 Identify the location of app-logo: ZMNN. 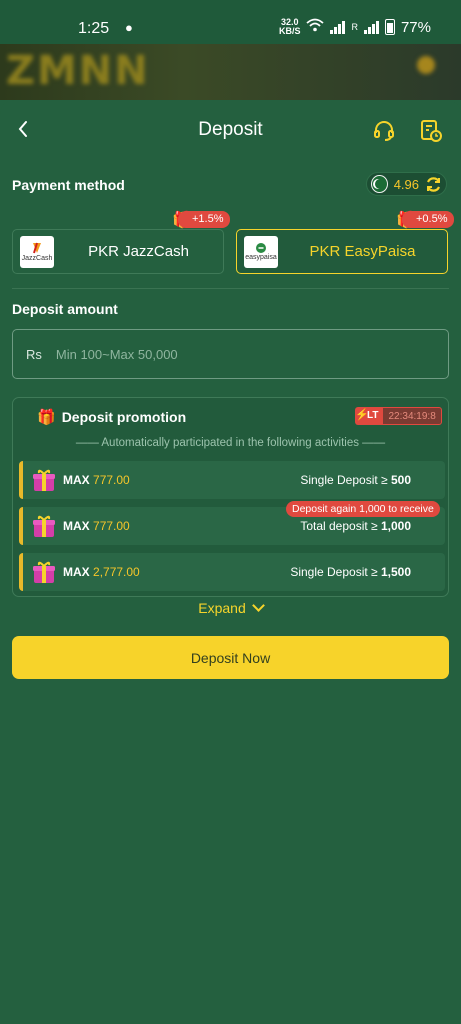
(78, 71).